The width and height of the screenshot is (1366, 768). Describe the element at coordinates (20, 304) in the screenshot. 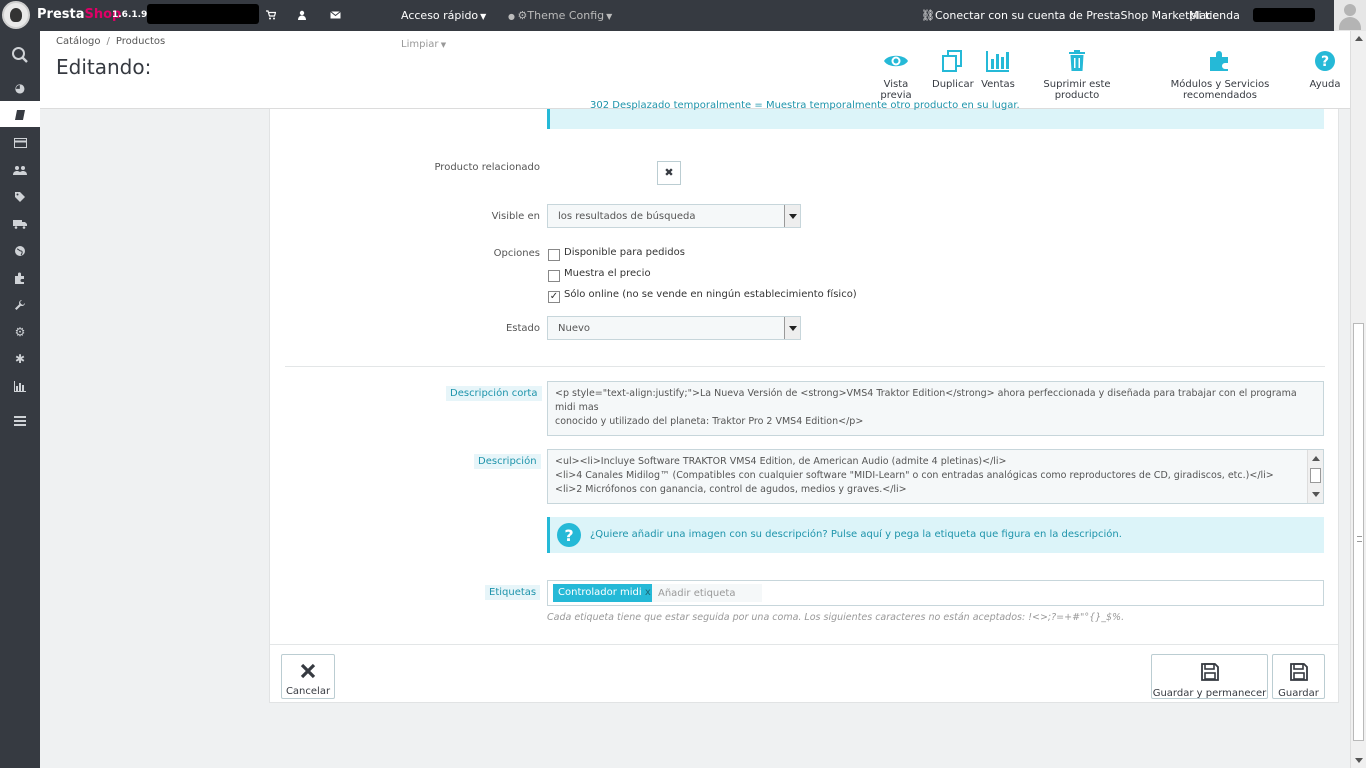

I see `wrench-icon` at that location.